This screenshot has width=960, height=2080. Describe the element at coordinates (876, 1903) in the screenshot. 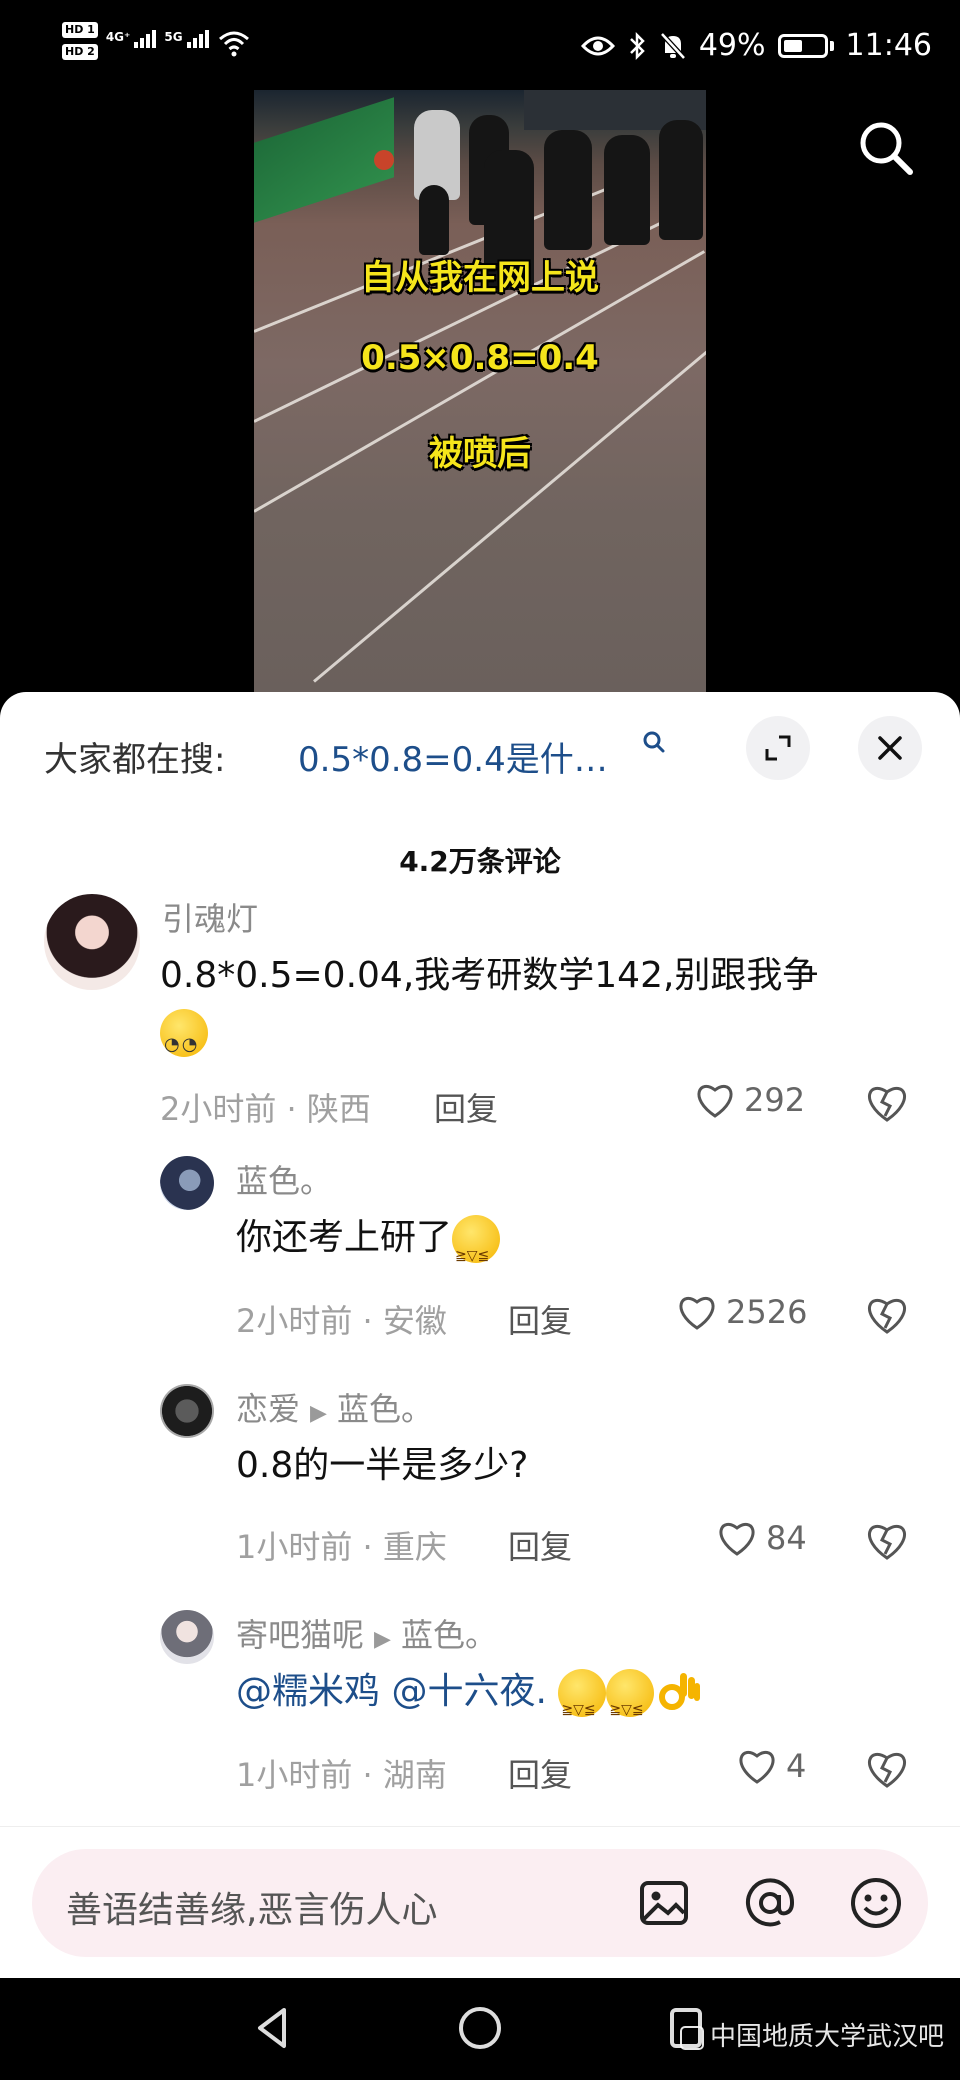

I see `emoji-icon` at that location.